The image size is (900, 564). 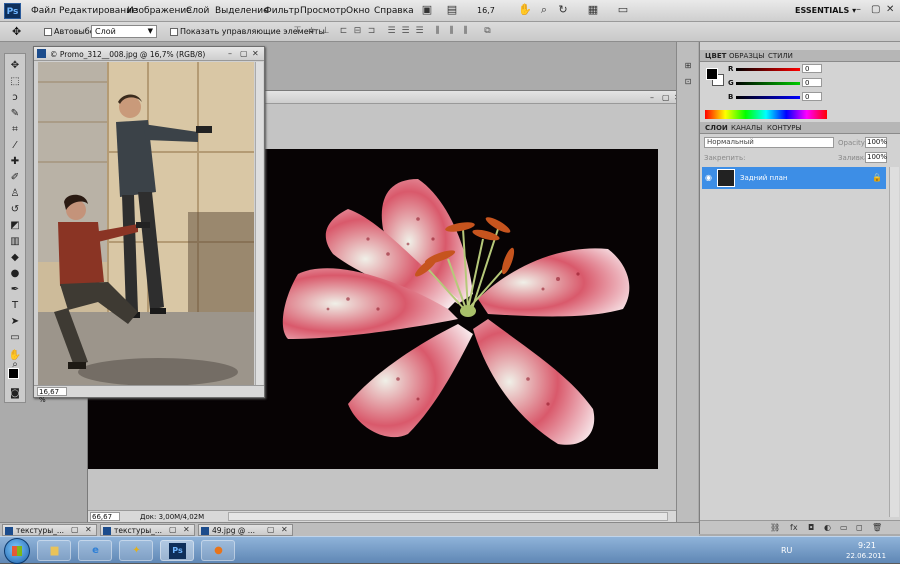 I want to click on fill-field: 100%, so click(x=876, y=157).